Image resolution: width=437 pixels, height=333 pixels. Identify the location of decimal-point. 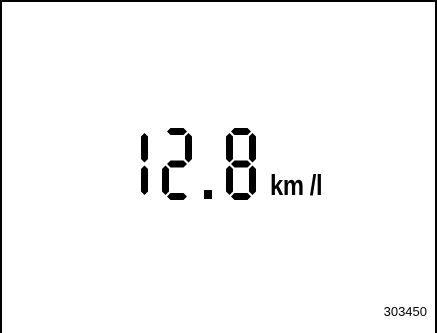
(208, 194).